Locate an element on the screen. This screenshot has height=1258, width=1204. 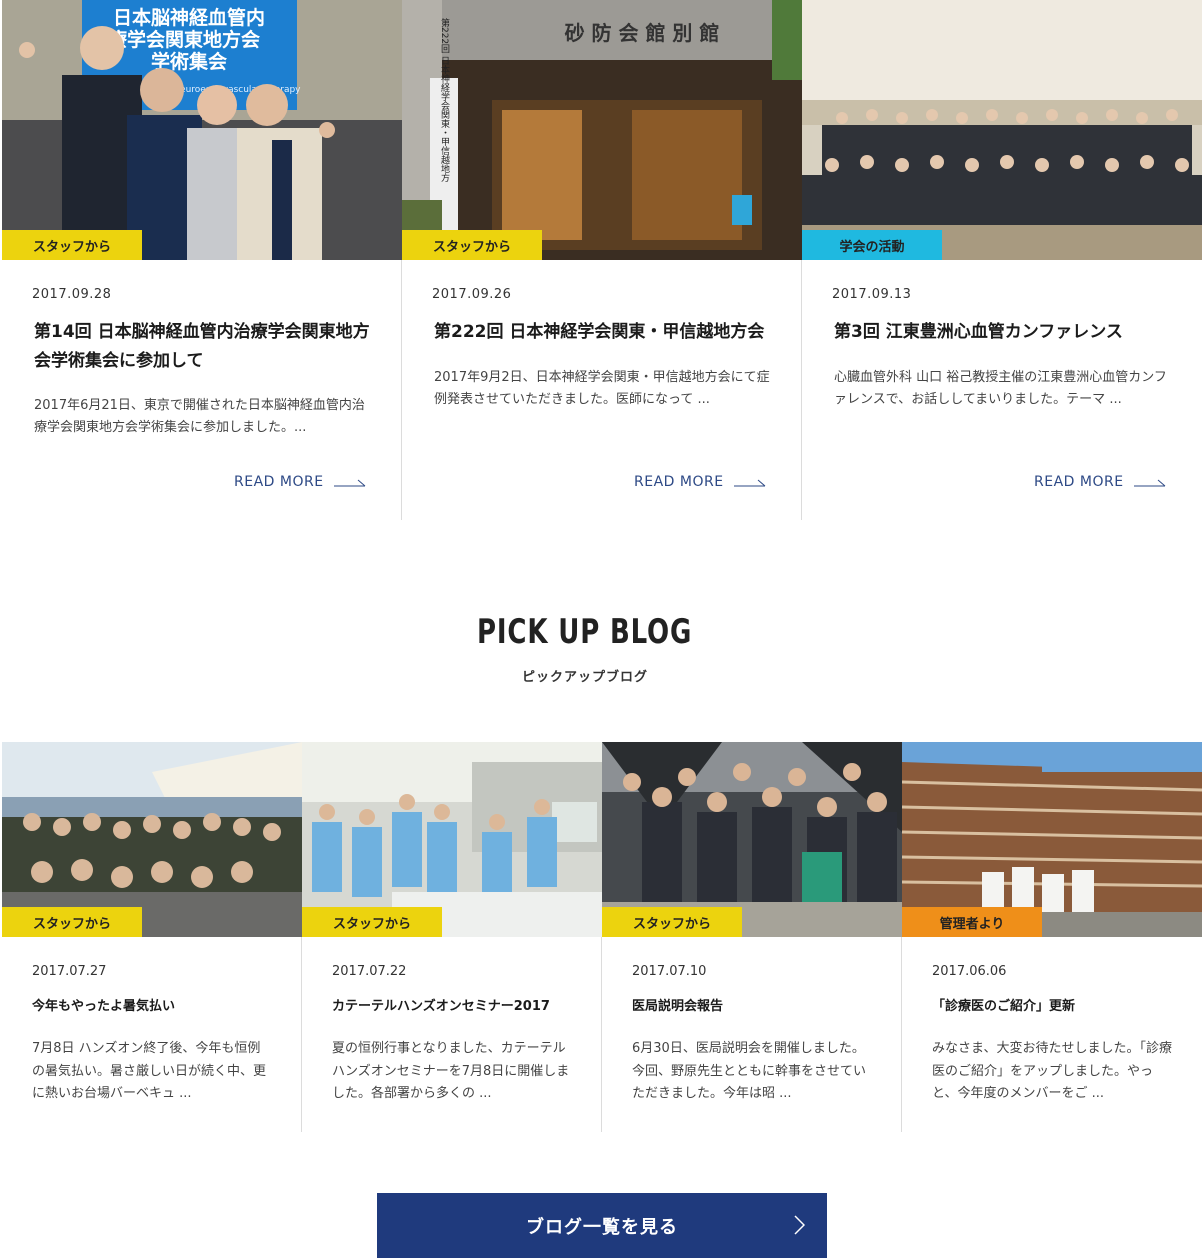
blog-title: 「診療医のご紹介」更新 is located at coordinates (1003, 1004).